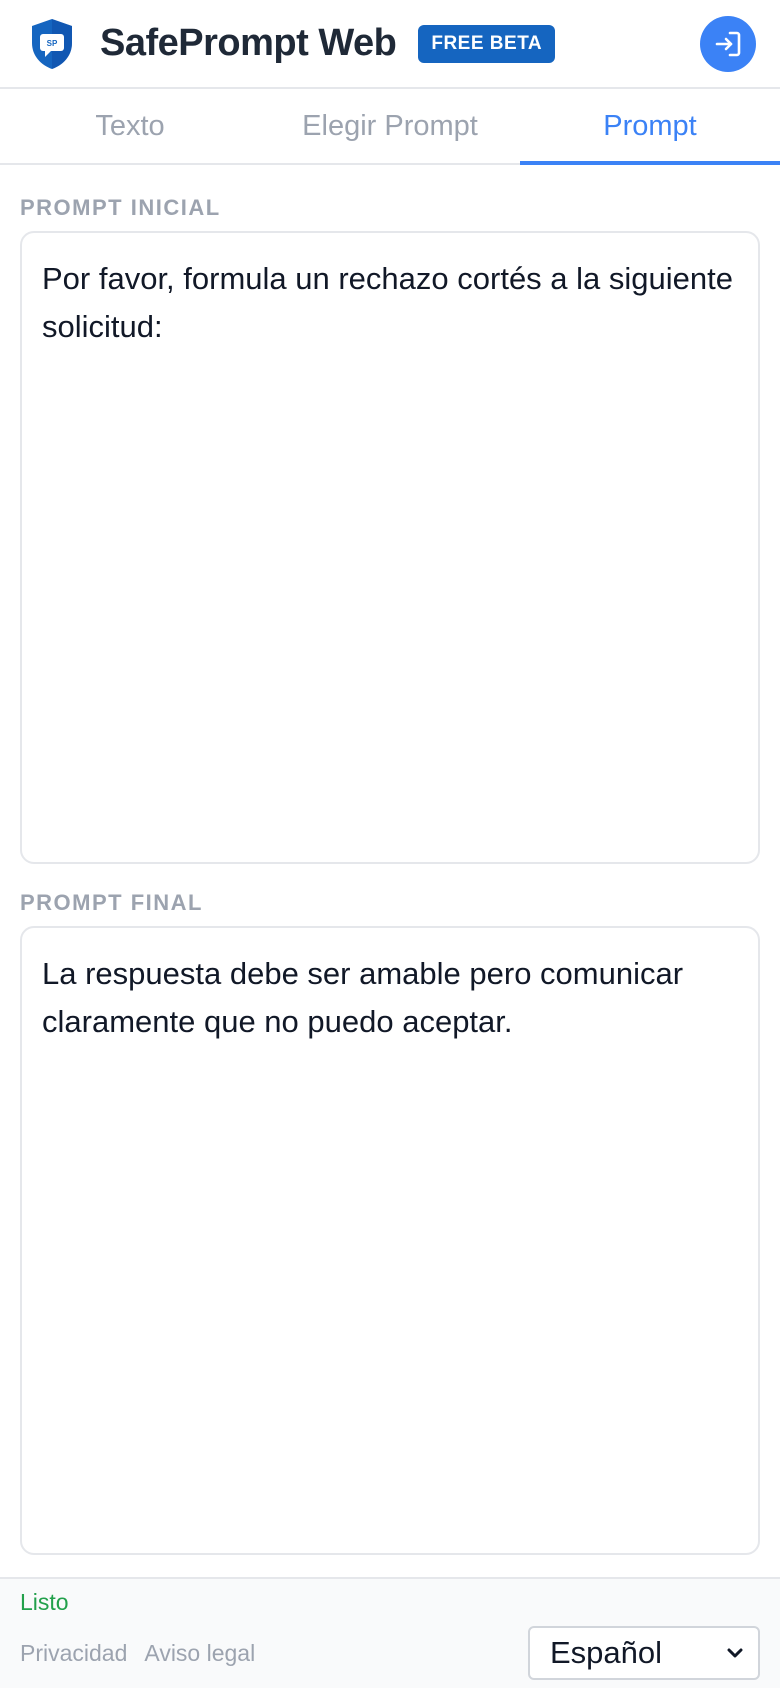 This screenshot has width=780, height=1688. I want to click on status-text: Listo, so click(44, 1602).